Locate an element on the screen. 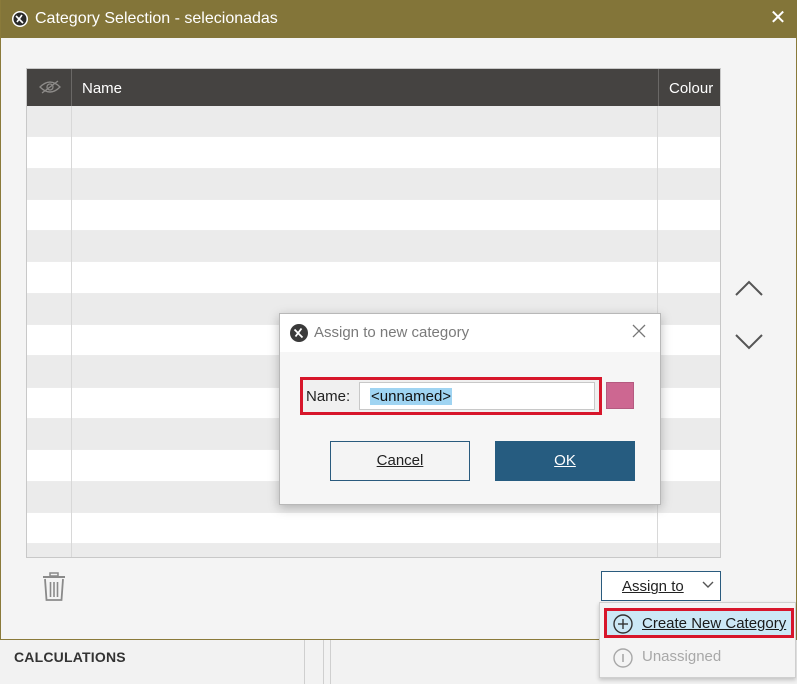 This screenshot has width=797, height=684. menu-item-label: Create New Category is located at coordinates (714, 623).